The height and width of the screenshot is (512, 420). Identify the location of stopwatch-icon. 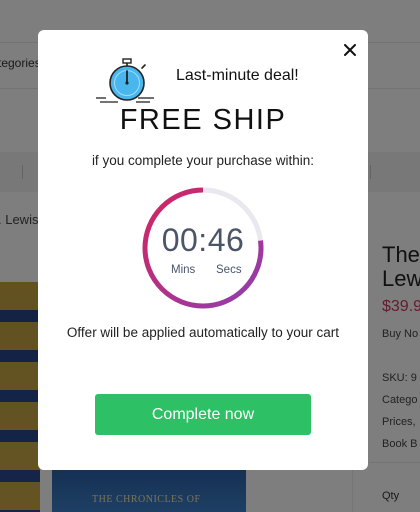
(125, 80).